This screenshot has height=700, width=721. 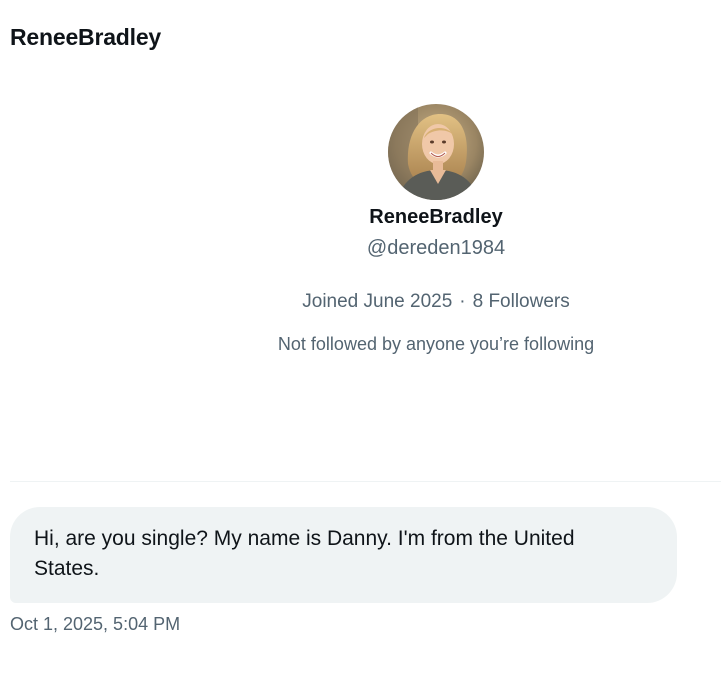 I want to click on profile-meta: Joined June 2025 · 8 Followers, so click(x=436, y=302).